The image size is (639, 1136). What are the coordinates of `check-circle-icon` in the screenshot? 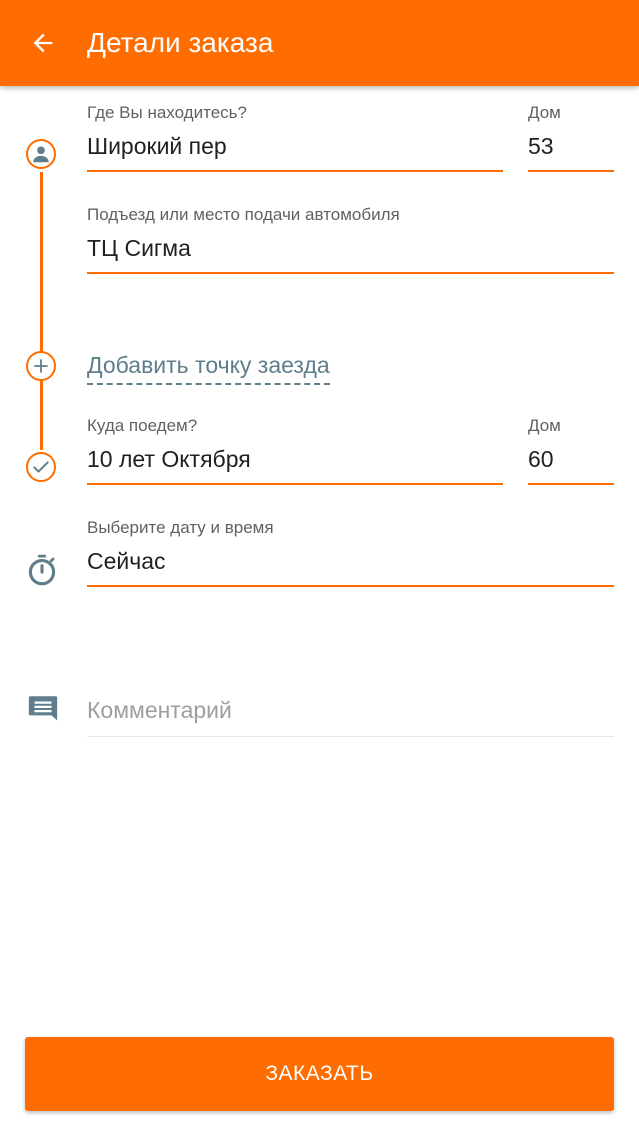 It's located at (41, 467).